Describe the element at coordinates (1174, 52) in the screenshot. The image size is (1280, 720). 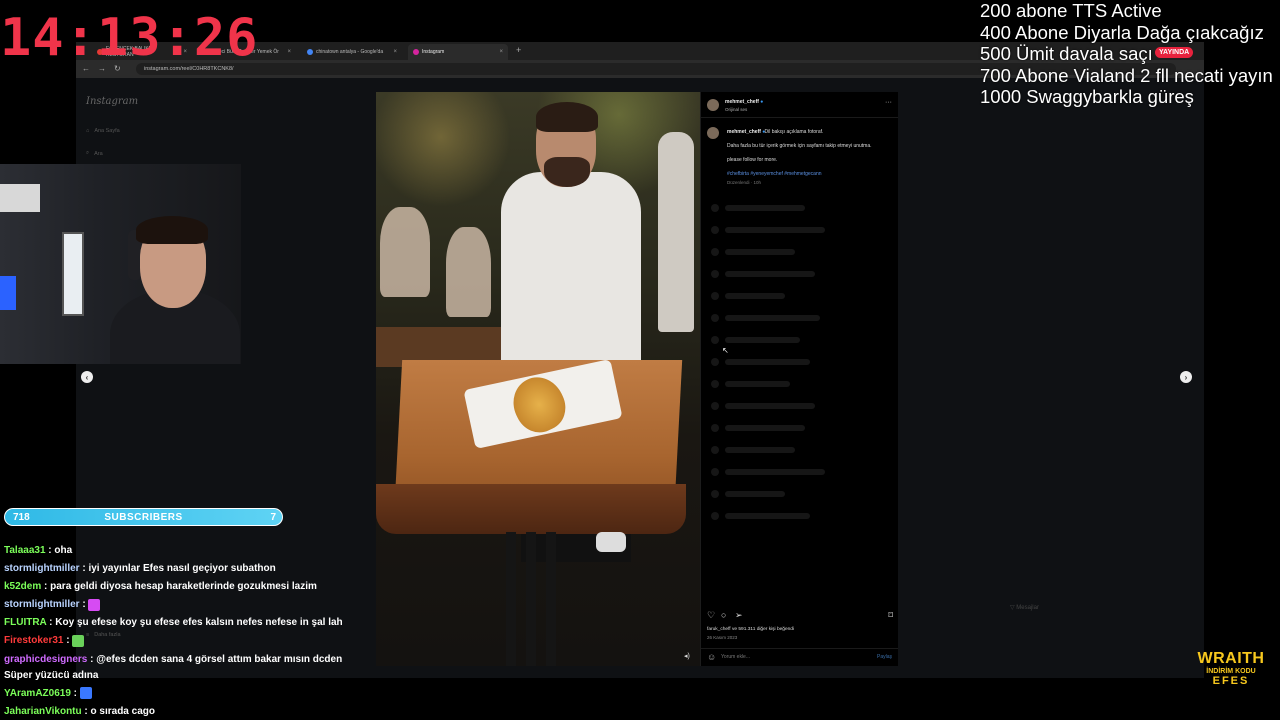
I see `live-badge: YAYINDA` at that location.